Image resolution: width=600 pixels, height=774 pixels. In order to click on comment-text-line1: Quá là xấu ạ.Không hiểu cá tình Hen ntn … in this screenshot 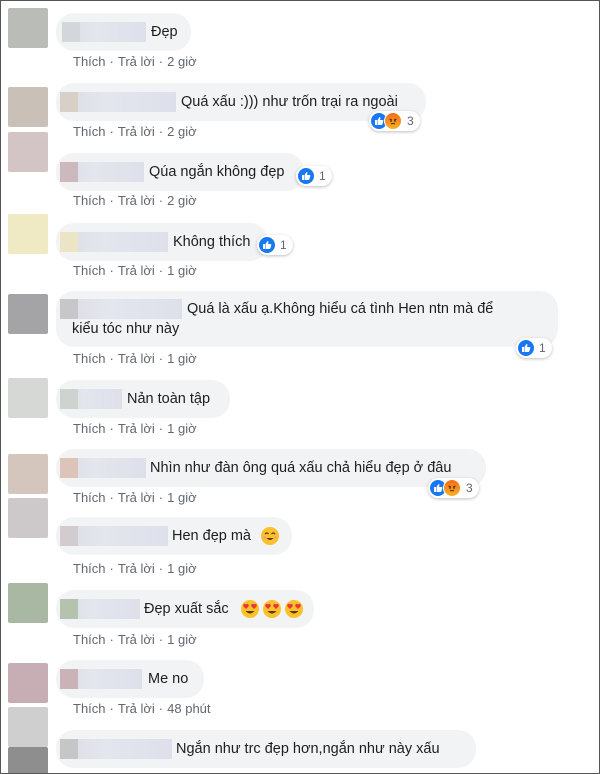, I will do `click(340, 309)`.